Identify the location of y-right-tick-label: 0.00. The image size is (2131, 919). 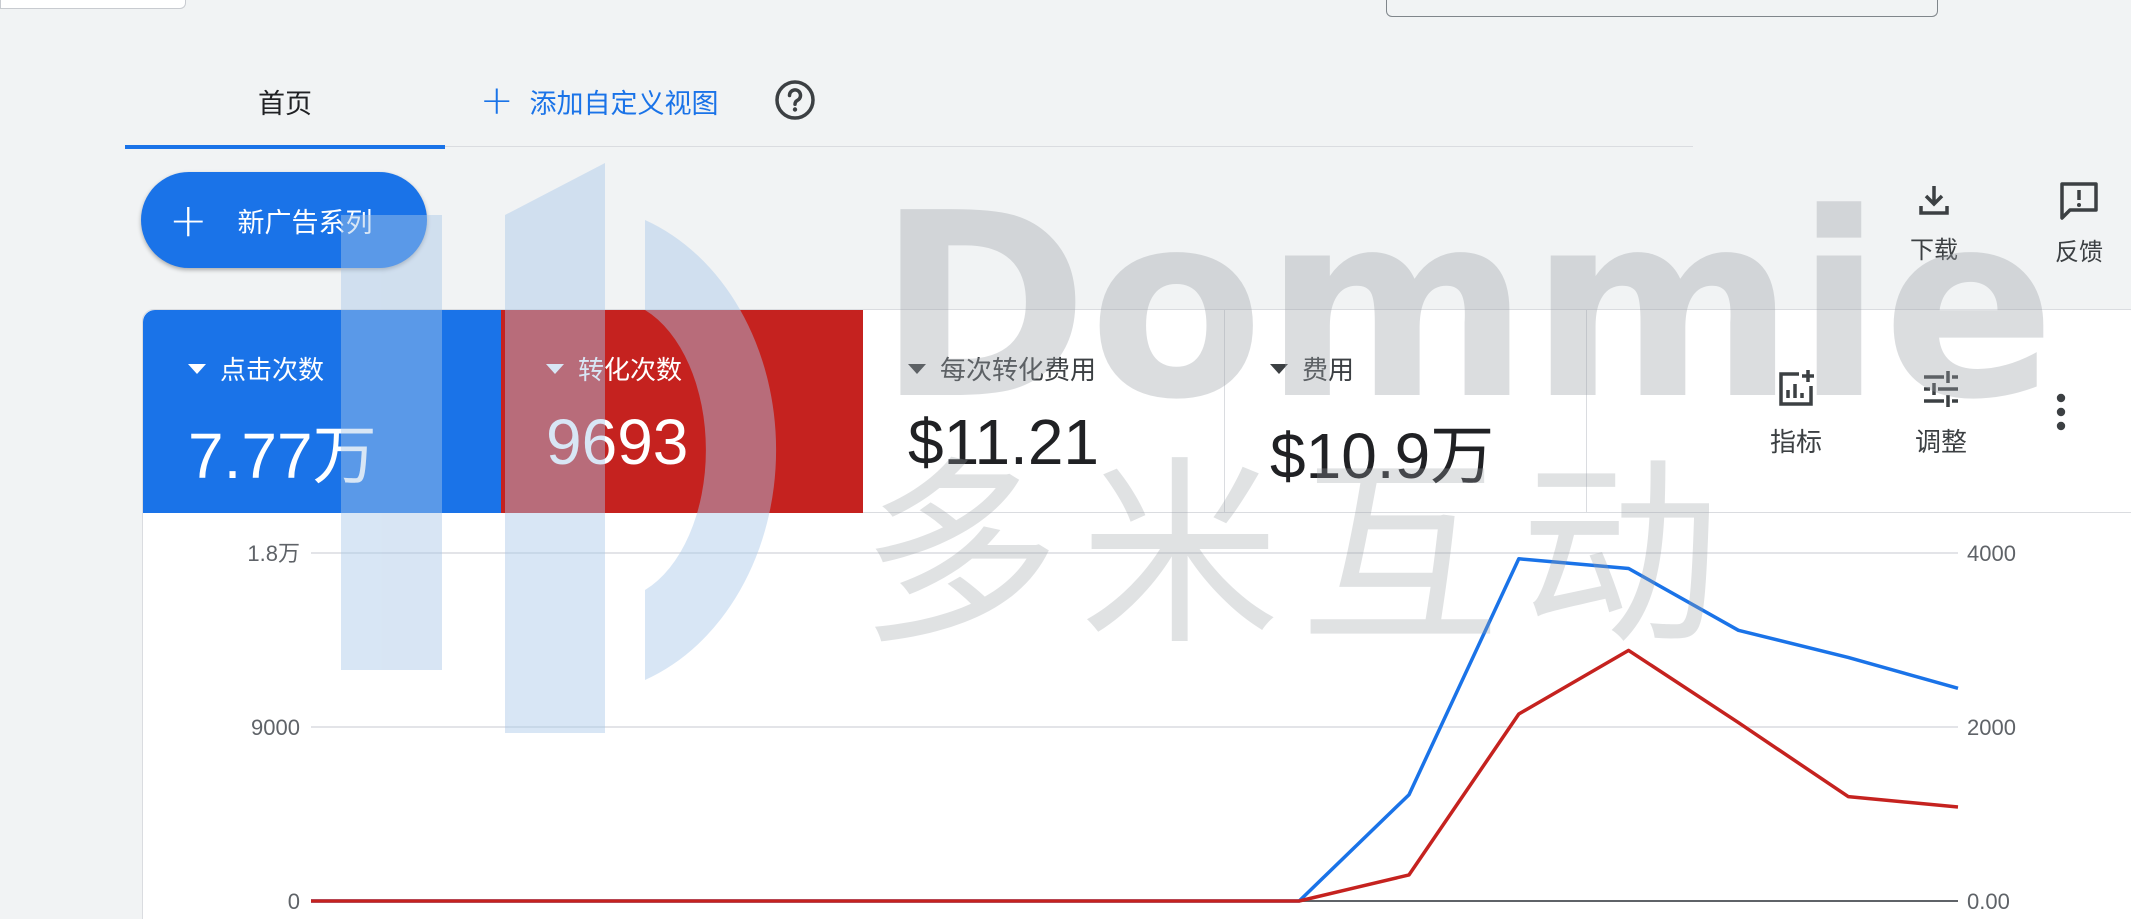
(1988, 901).